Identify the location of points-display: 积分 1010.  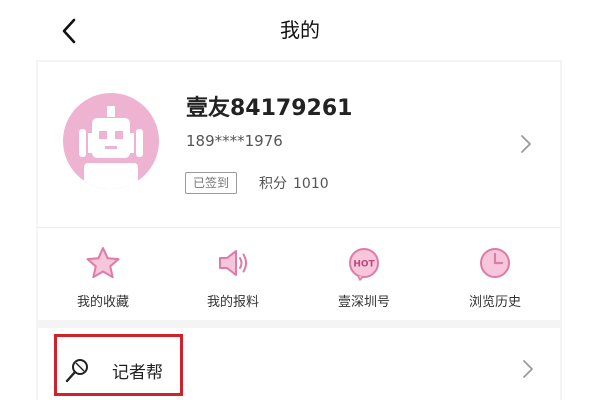
(297, 183).